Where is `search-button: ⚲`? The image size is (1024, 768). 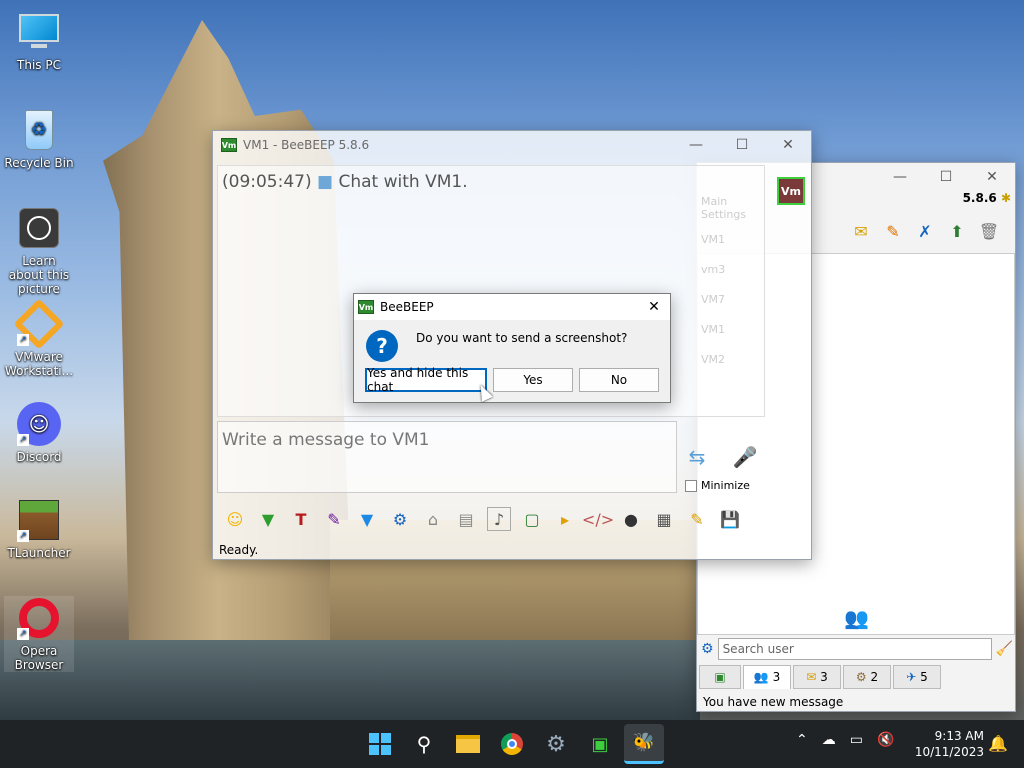
search-button: ⚲ is located at coordinates (424, 744).